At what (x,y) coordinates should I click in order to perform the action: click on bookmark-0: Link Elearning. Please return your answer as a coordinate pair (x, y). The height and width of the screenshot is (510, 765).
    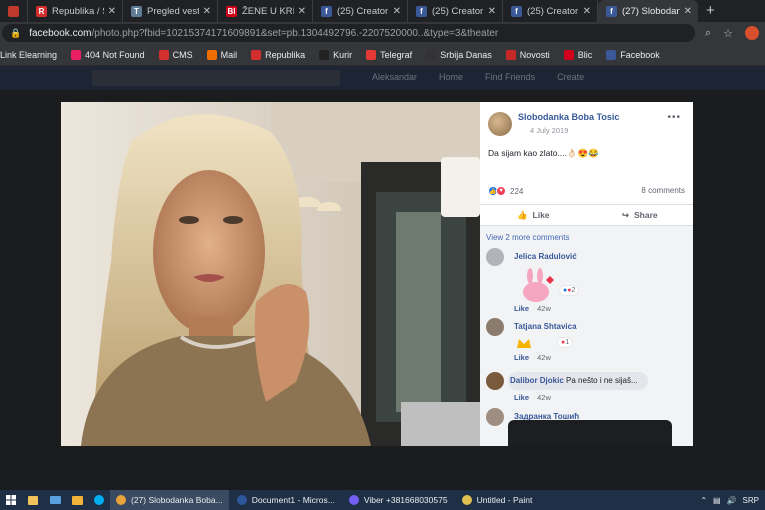
    Looking at the image, I should click on (28, 55).